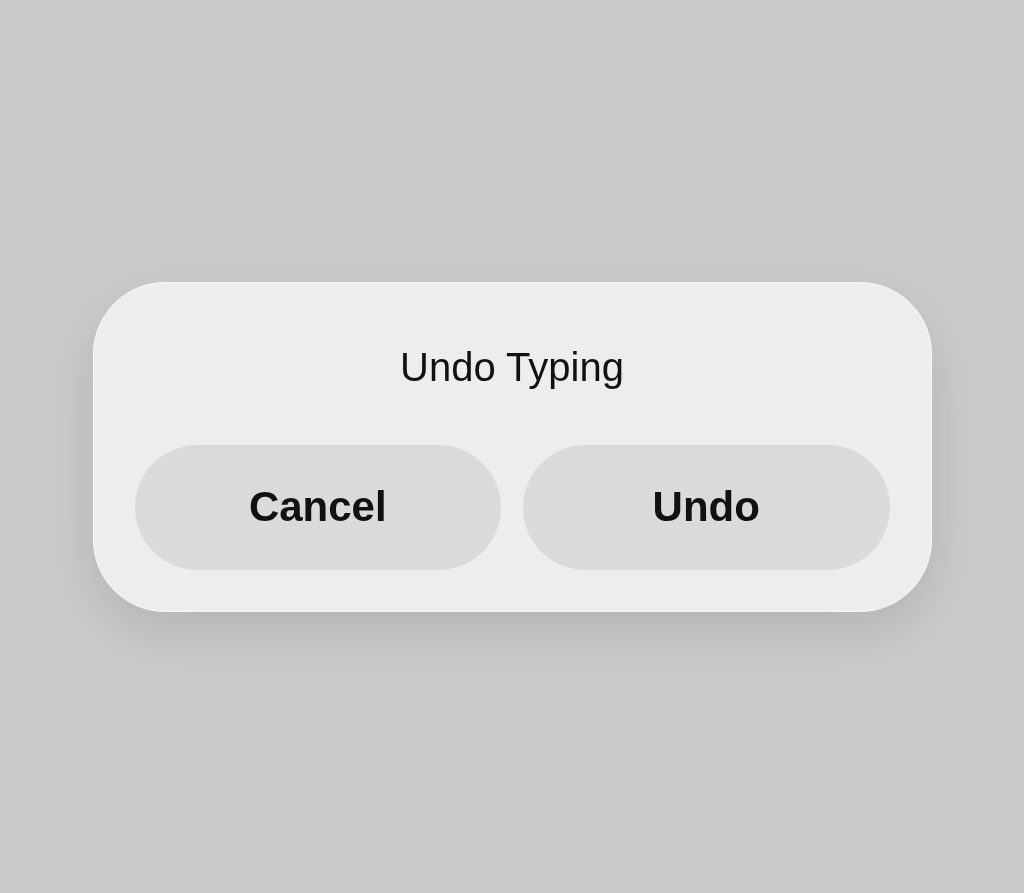  What do you see at coordinates (317, 507) in the screenshot?
I see `dialog-button: Cancel` at bounding box center [317, 507].